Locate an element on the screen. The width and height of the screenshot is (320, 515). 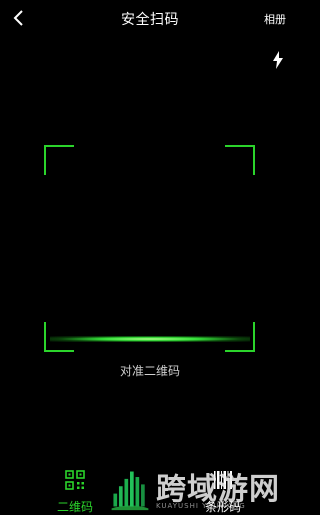
tab-qr-code: 二维码 is located at coordinates (75, 492).